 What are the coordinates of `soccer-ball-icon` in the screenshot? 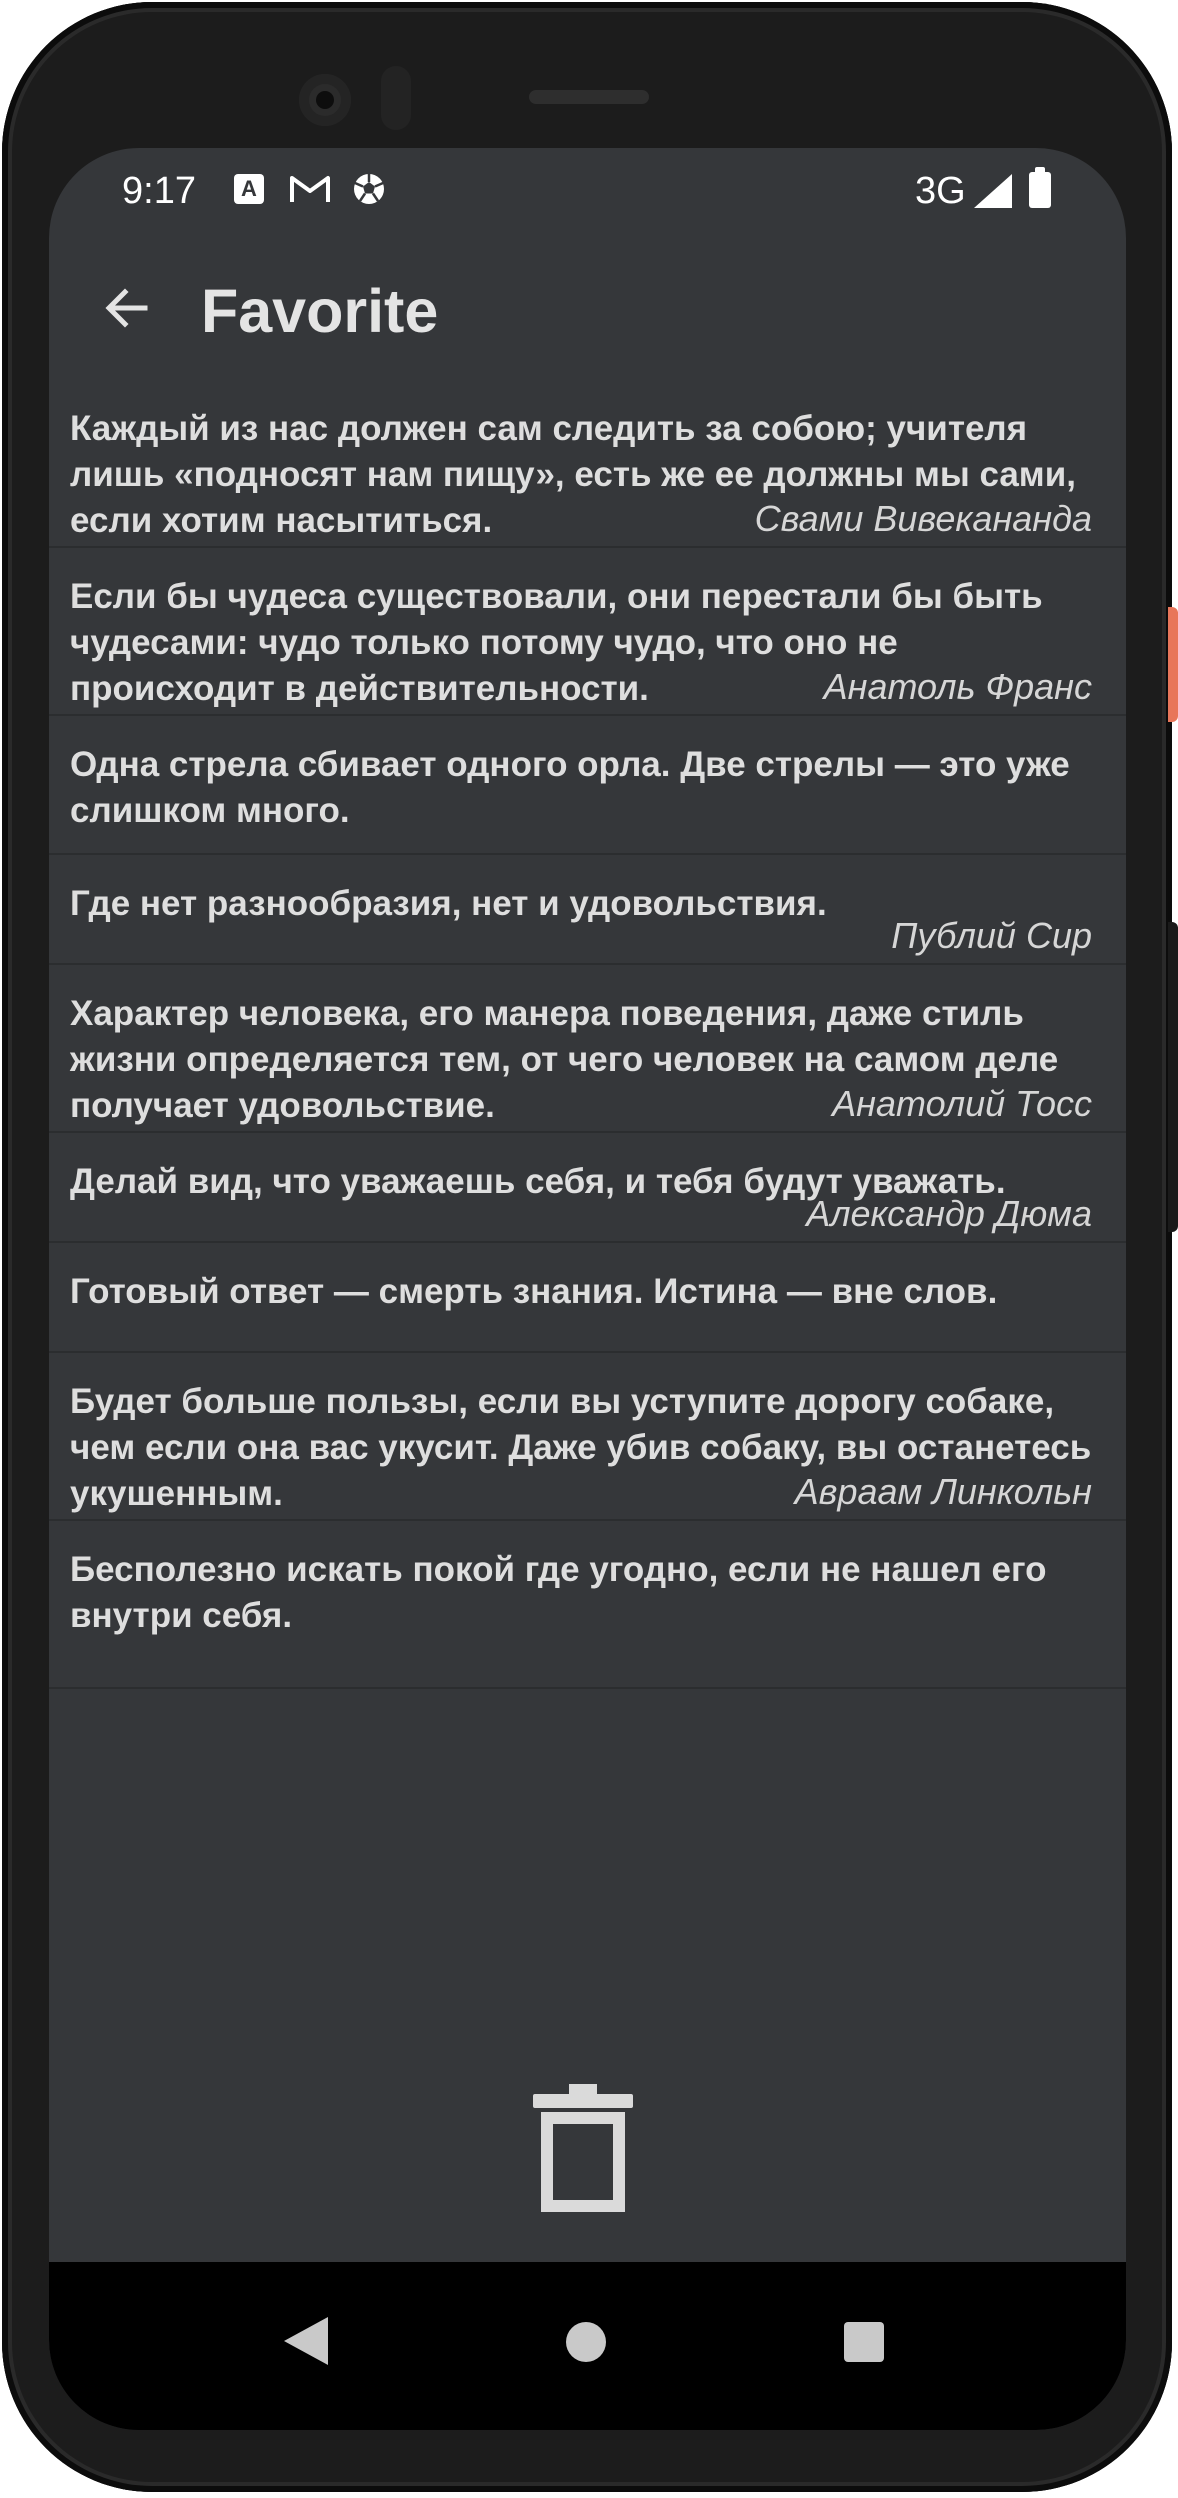 It's located at (369, 189).